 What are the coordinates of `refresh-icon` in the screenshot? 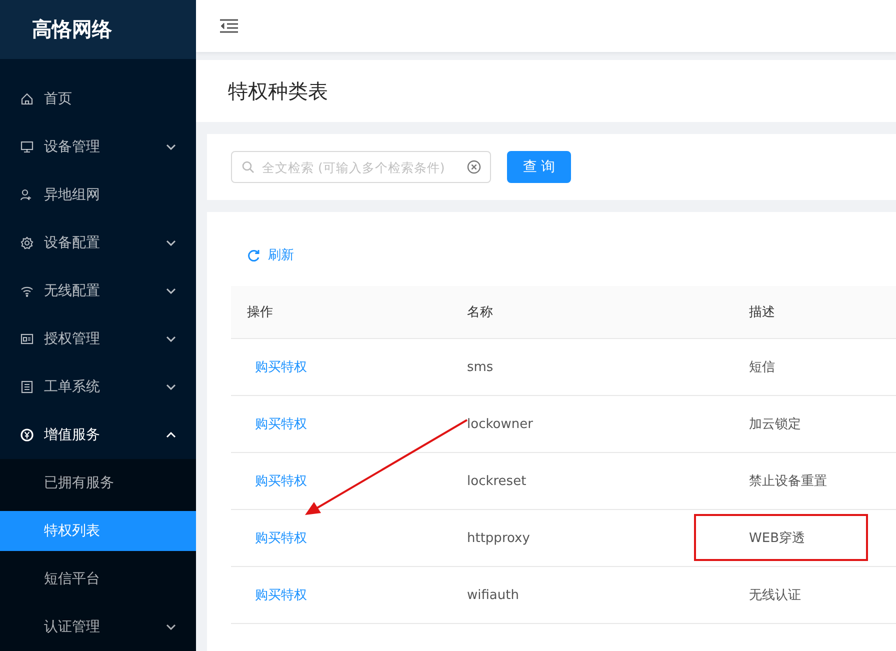 It's located at (253, 255).